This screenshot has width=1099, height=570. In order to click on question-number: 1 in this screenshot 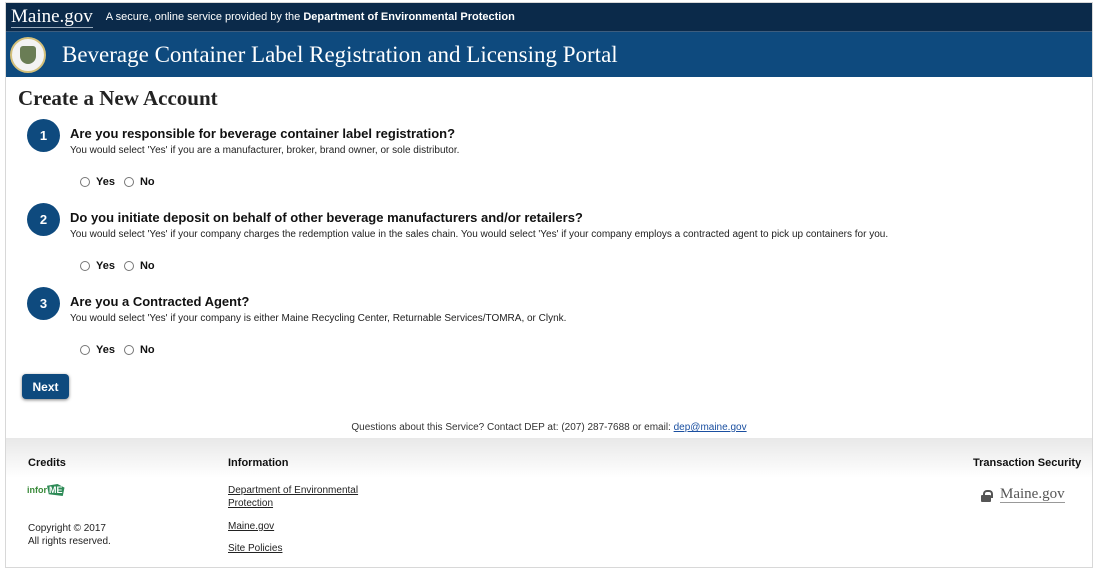, I will do `click(43, 135)`.